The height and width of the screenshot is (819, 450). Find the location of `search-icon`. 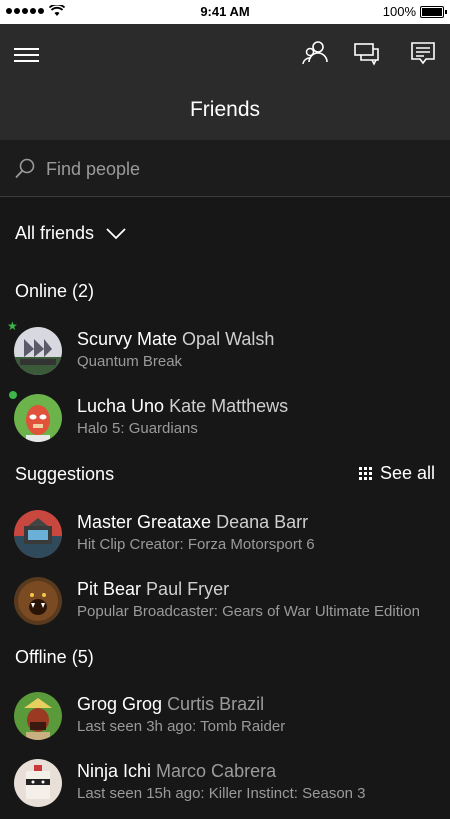

search-icon is located at coordinates (25, 168).